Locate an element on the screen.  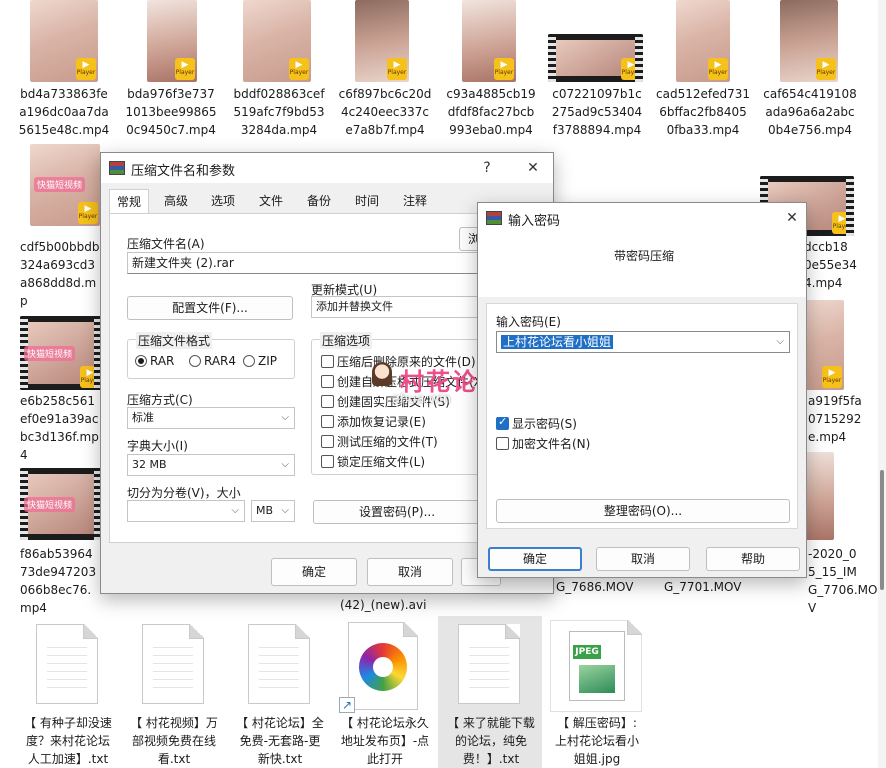
file-item: 【 有种子却没速度？来村花论坛人工加速】.txt is located at coordinates (68, 741).